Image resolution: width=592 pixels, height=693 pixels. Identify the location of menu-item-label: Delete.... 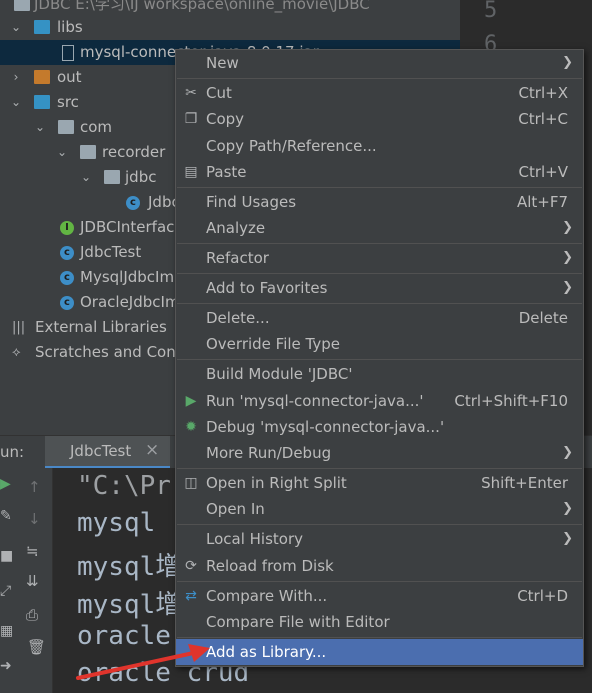
(238, 318).